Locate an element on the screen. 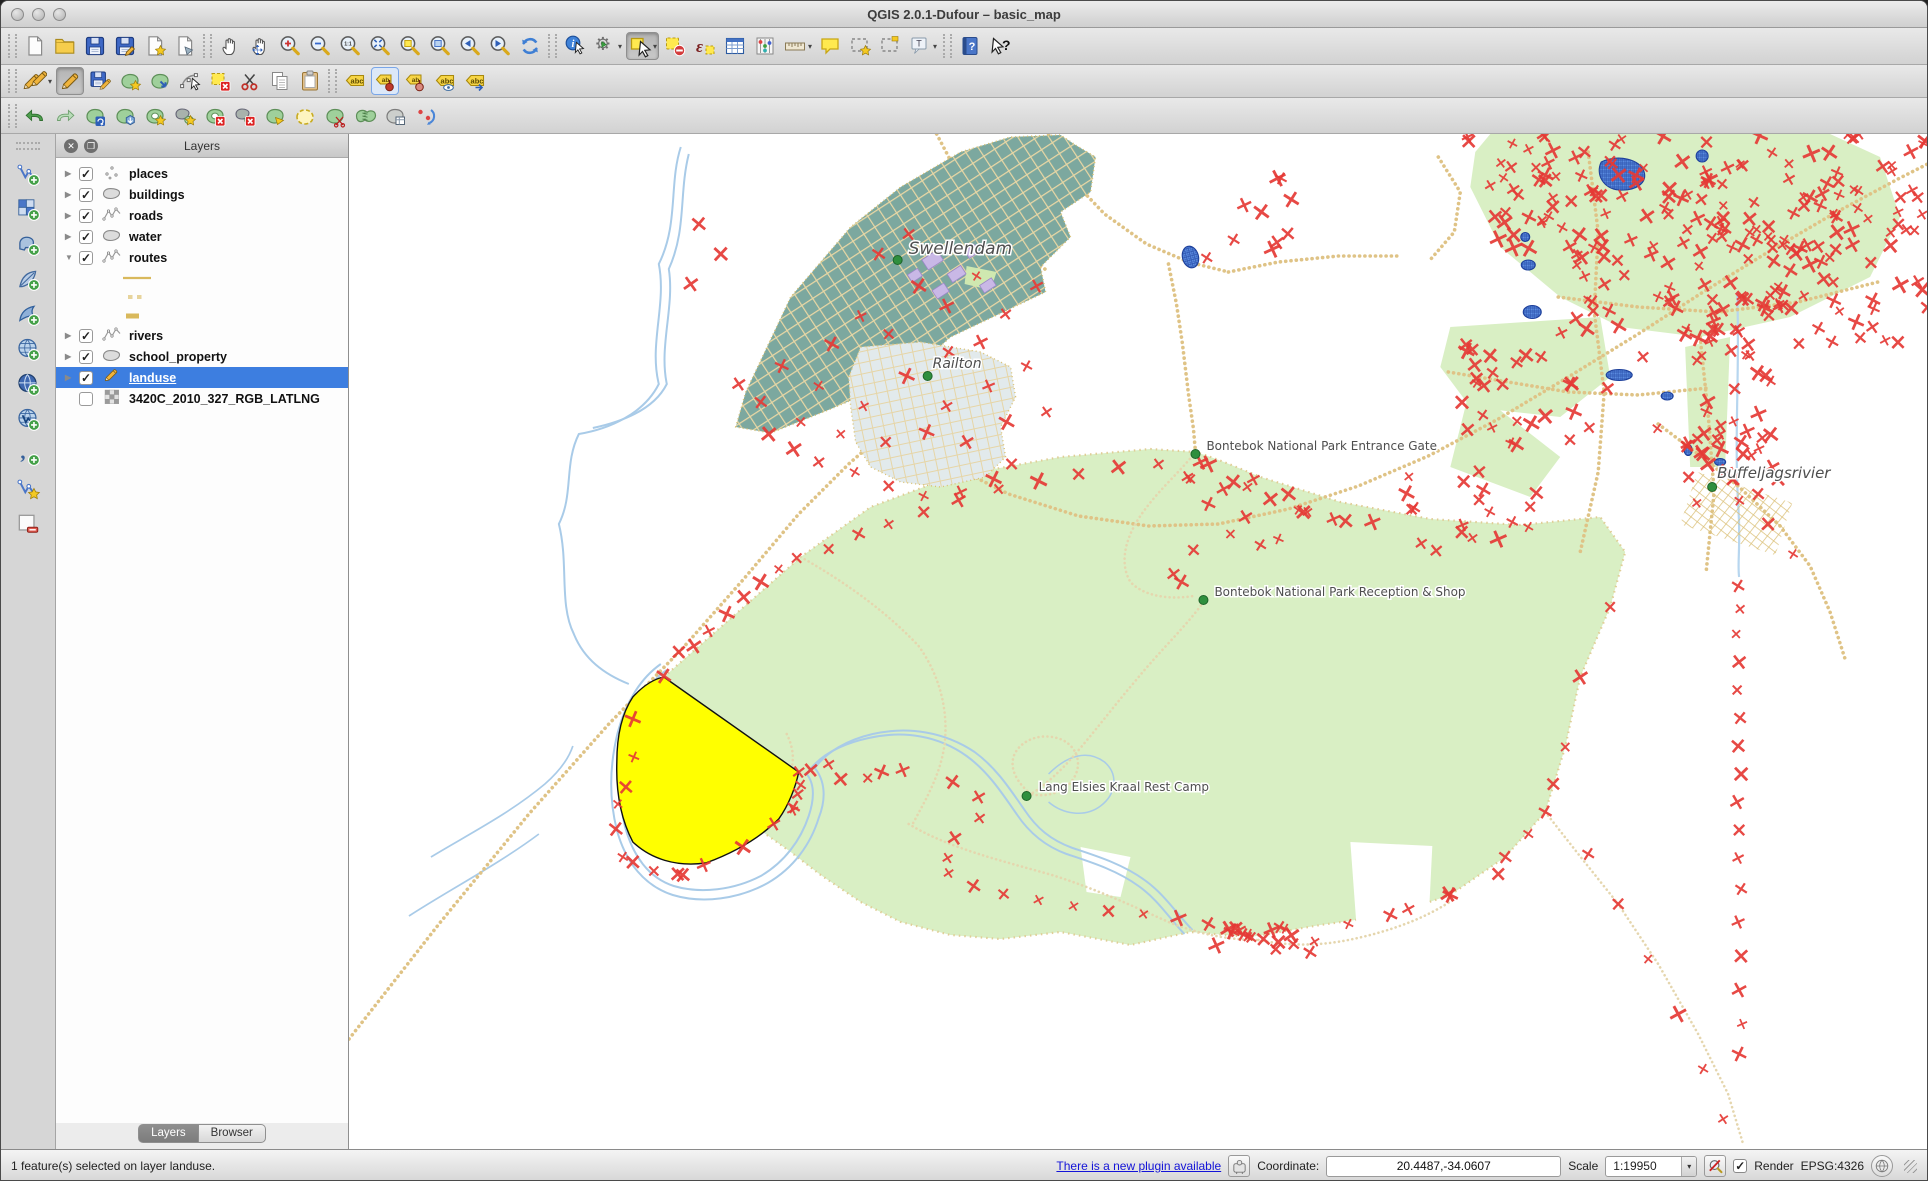  zoom-in-button is located at coordinates (290, 46).